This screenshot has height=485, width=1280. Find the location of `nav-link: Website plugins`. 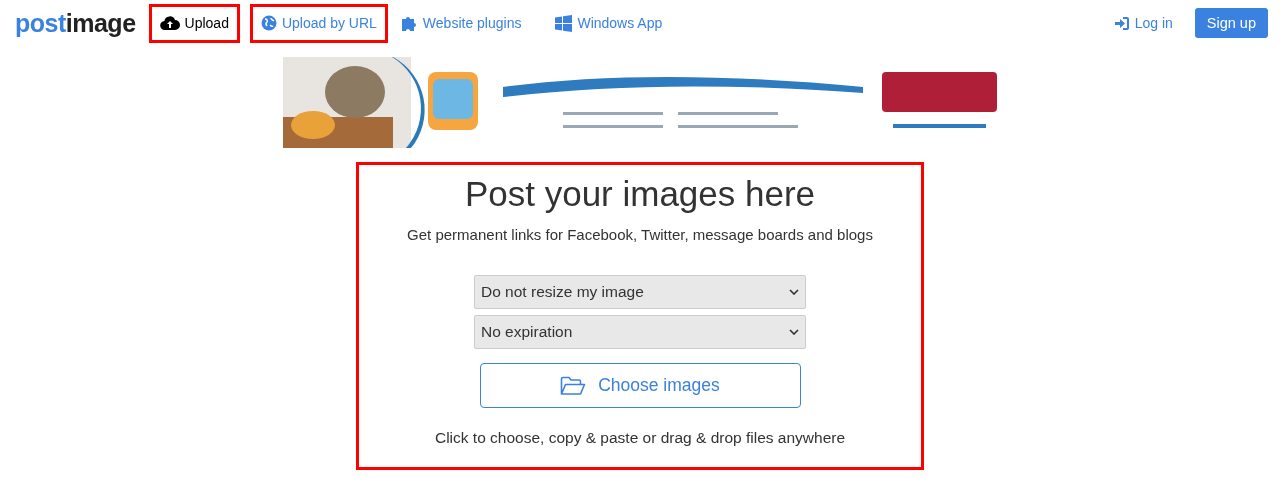

nav-link: Website plugins is located at coordinates (461, 23).